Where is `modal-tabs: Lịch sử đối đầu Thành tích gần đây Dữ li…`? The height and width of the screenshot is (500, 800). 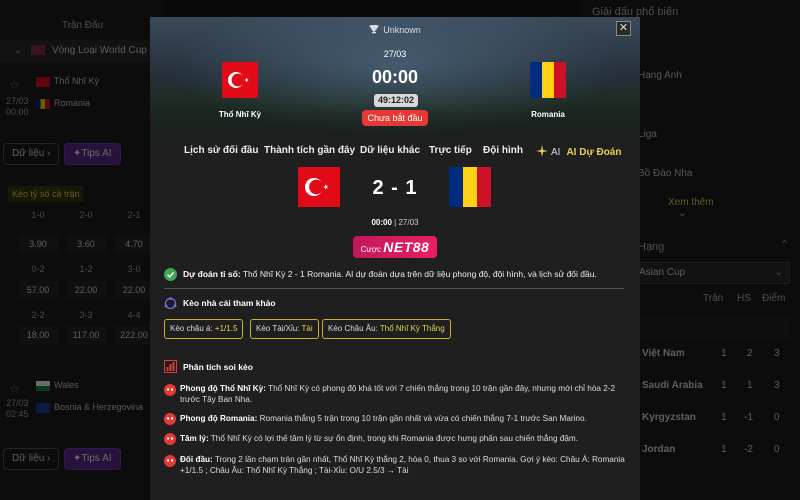 modal-tabs: Lịch sử đối đầu Thành tích gần đây Dữ li… is located at coordinates (395, 154).